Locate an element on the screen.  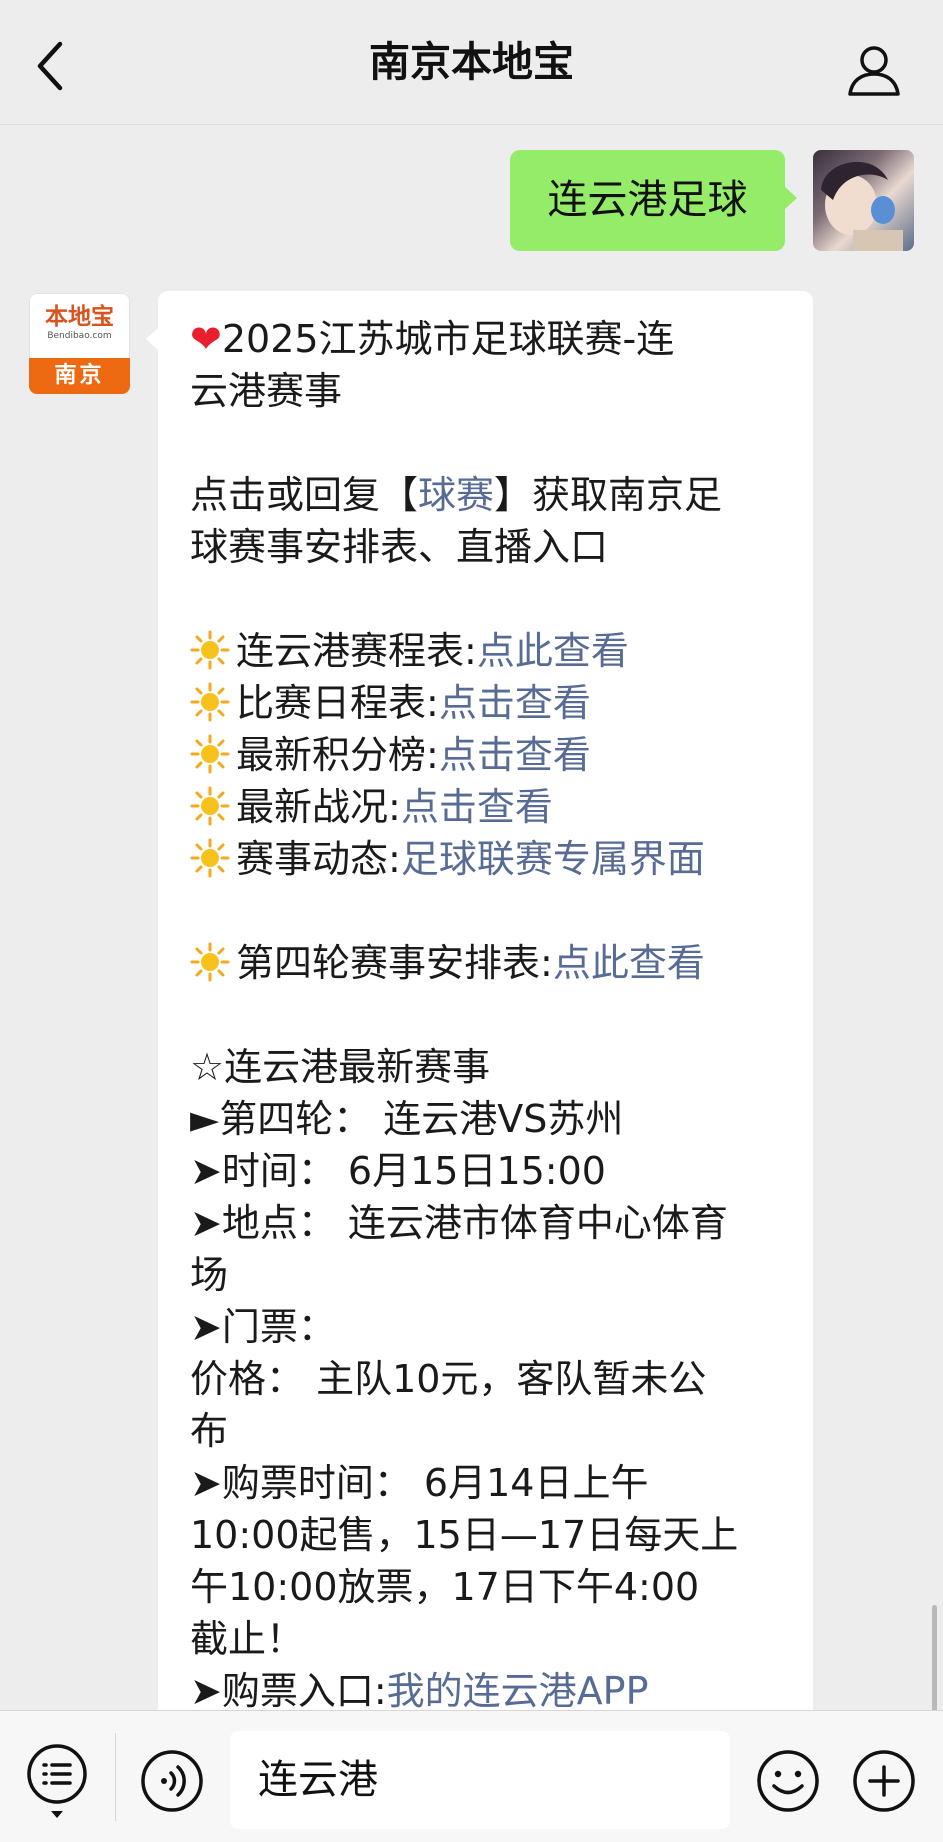
schedule-link: 点此查看 is located at coordinates (553, 651).